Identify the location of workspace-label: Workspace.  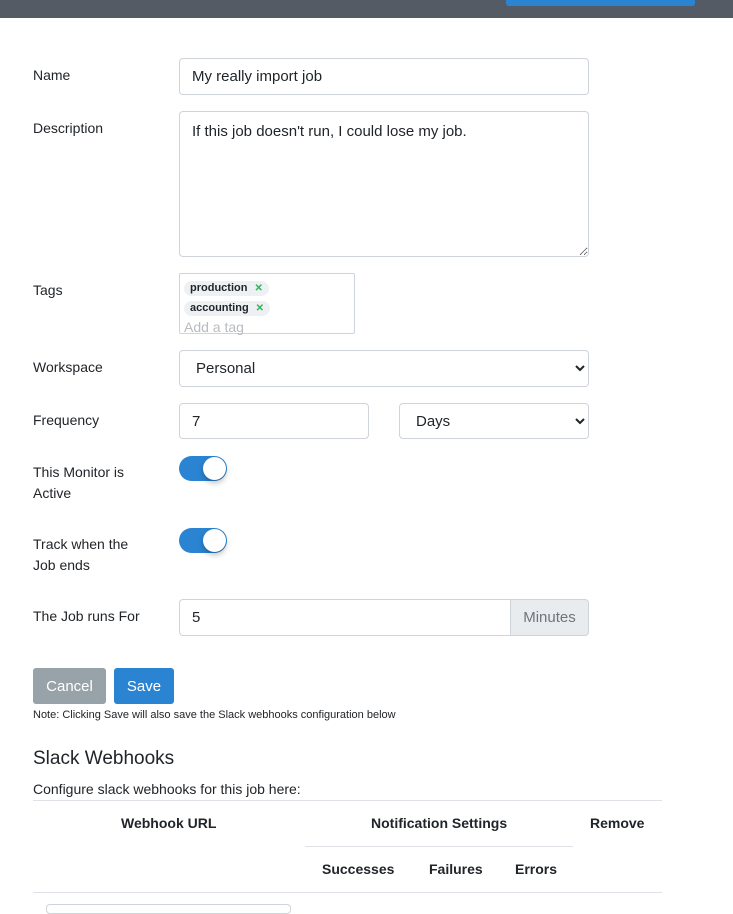
(68, 367).